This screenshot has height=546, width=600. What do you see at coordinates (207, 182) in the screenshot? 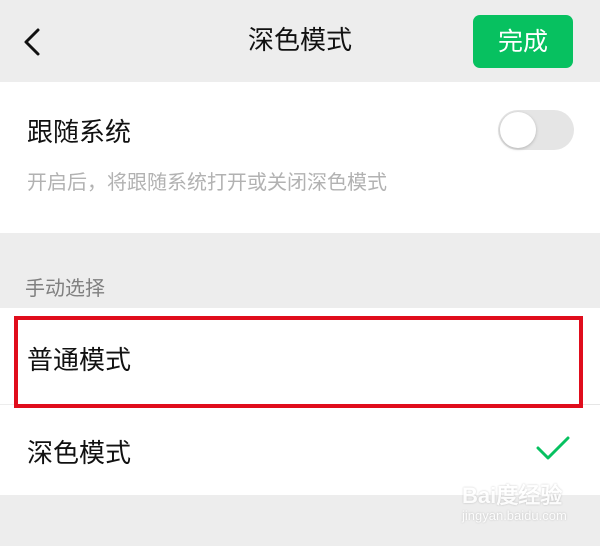
I see `follow-system-description: 开启后，将跟随系统打开或关闭深色模式` at bounding box center [207, 182].